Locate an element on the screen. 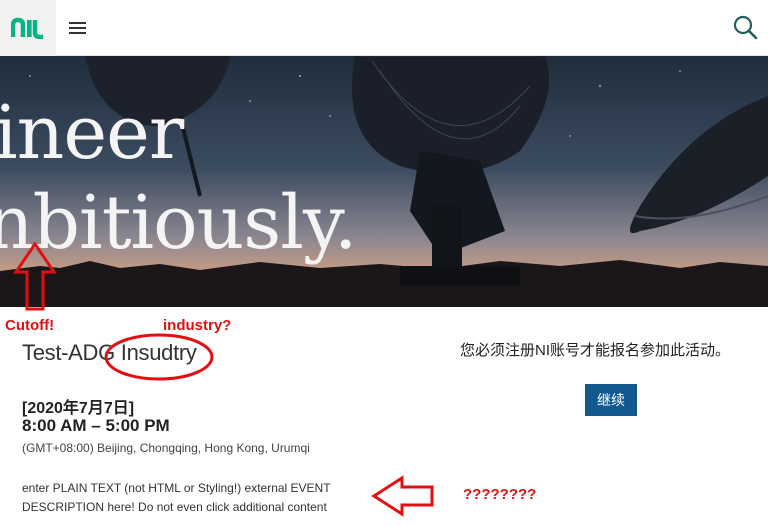 The image size is (768, 525). event-date: [2020年7月7日] is located at coordinates (78, 408).